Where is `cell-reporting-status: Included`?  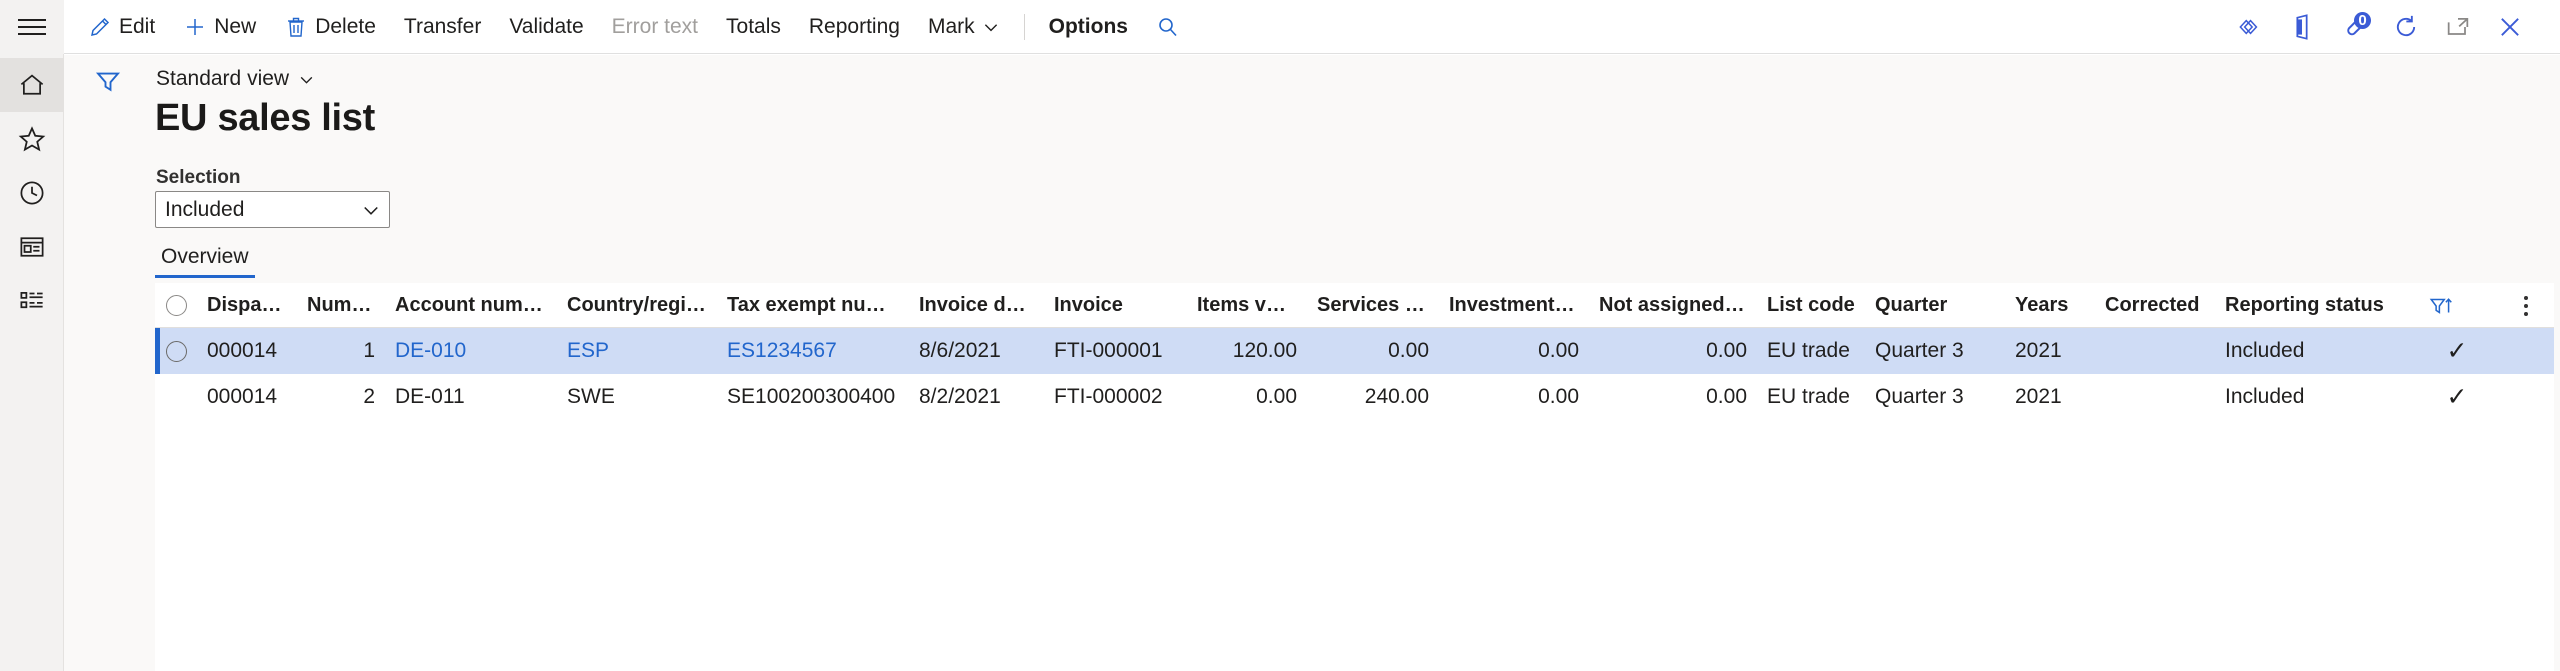 cell-reporting-status: Included is located at coordinates (2265, 350).